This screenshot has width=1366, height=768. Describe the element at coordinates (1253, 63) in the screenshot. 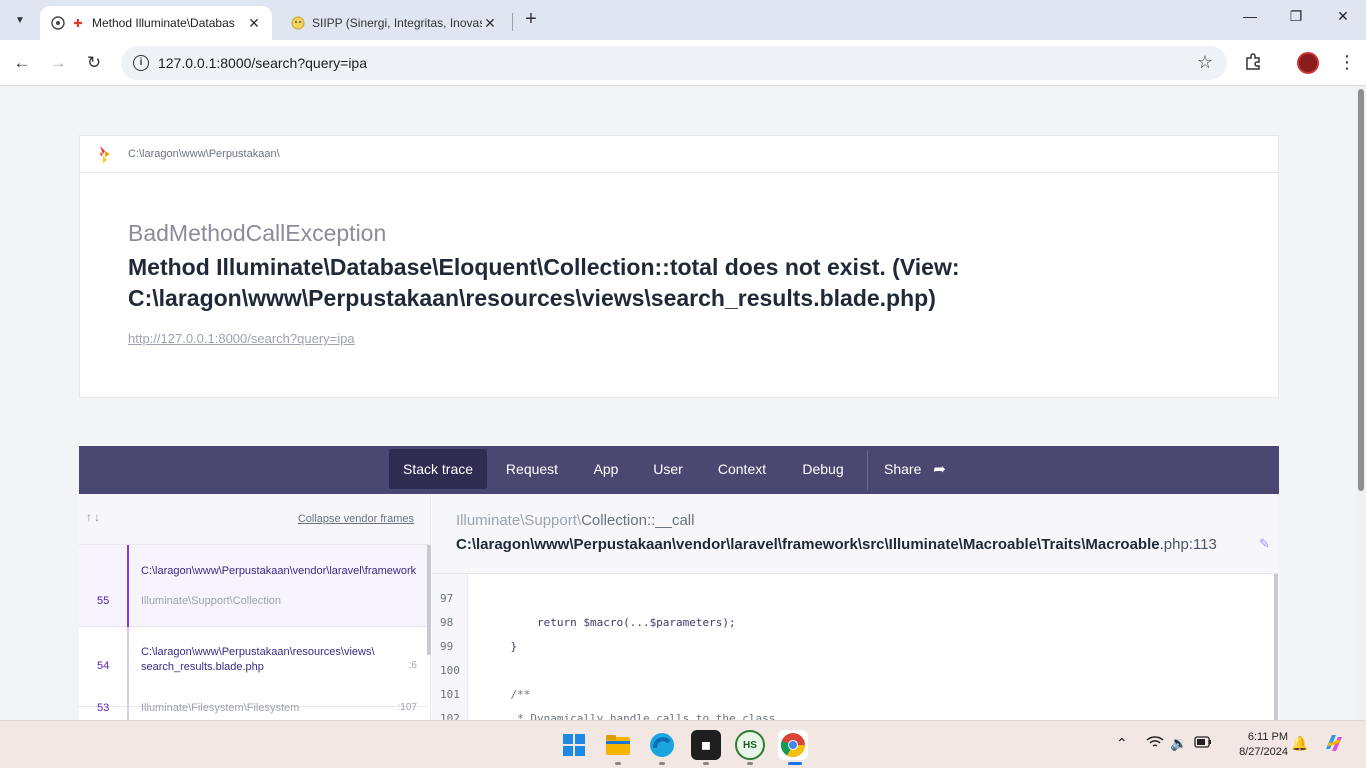

I see `extensions-icon` at that location.